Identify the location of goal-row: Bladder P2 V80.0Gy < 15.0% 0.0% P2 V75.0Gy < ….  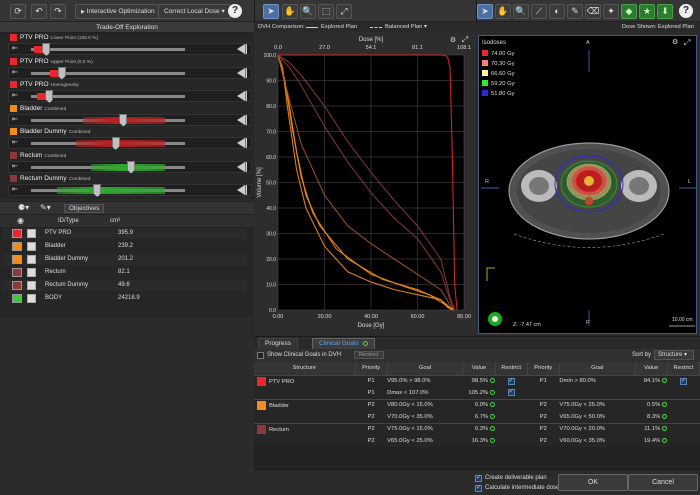
(477, 405).